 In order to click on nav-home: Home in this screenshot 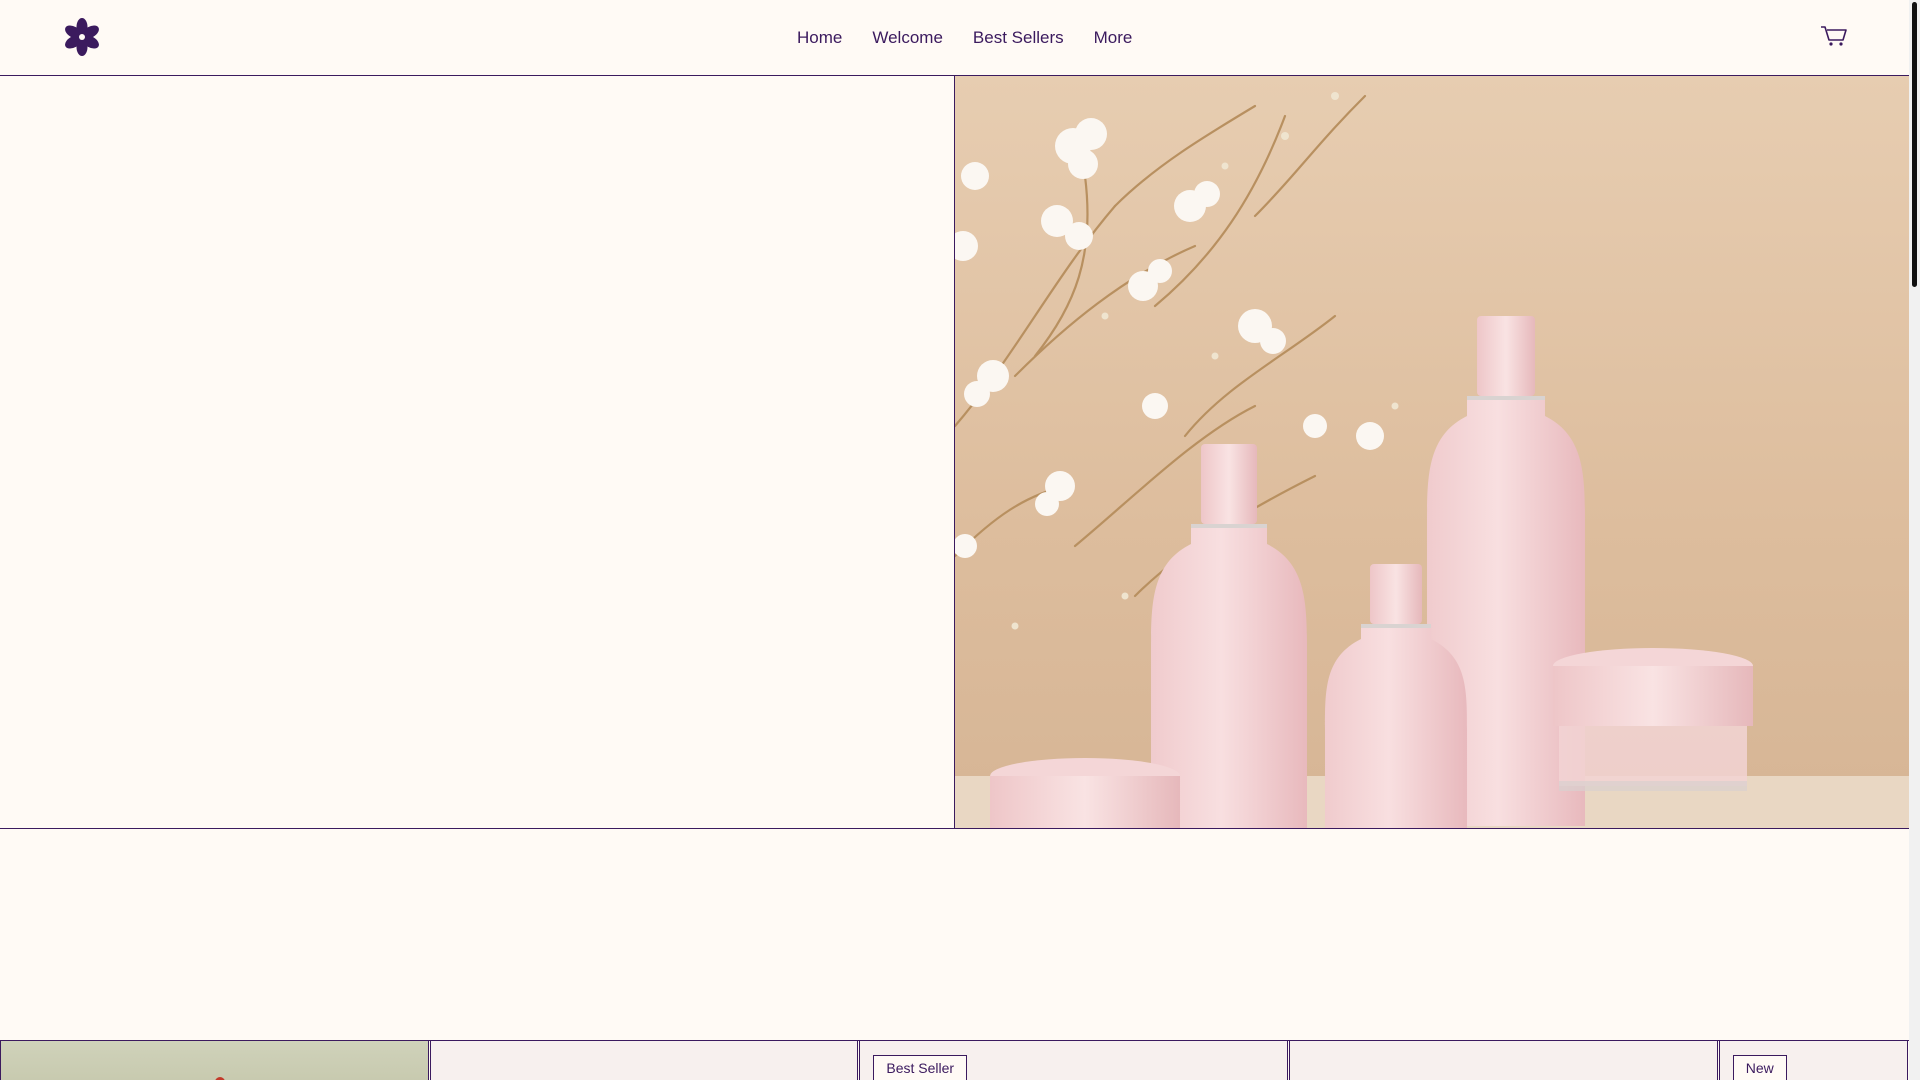, I will do `click(819, 37)`.